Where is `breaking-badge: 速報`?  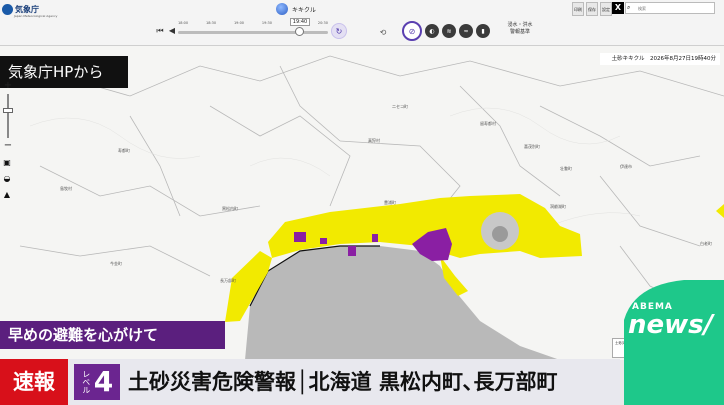 breaking-badge: 速報 is located at coordinates (34, 382).